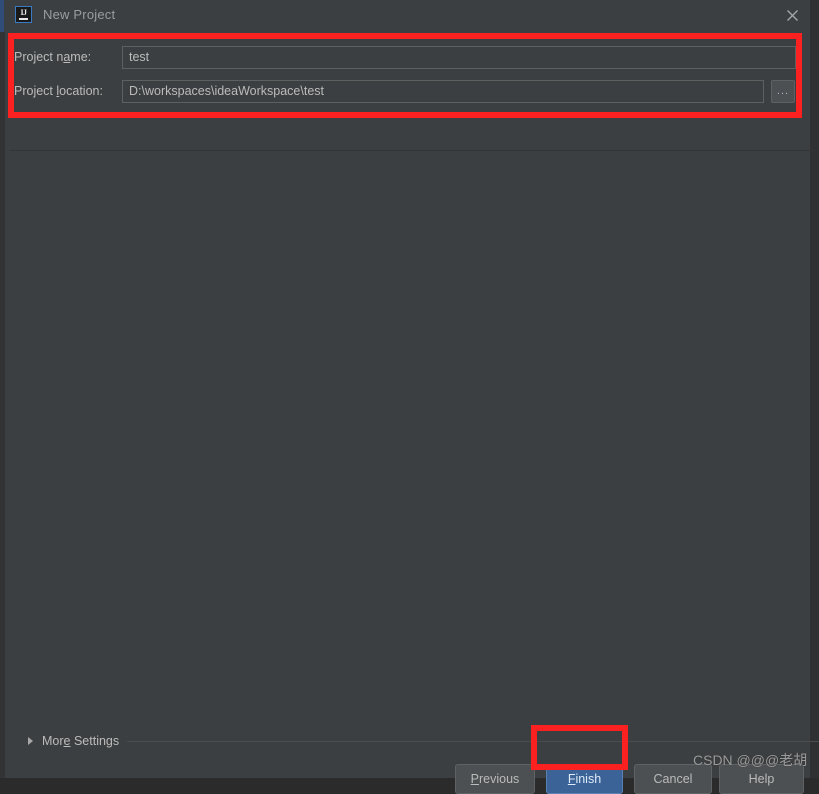 The height and width of the screenshot is (794, 819). What do you see at coordinates (412, 150) in the screenshot?
I see `form-separator` at bounding box center [412, 150].